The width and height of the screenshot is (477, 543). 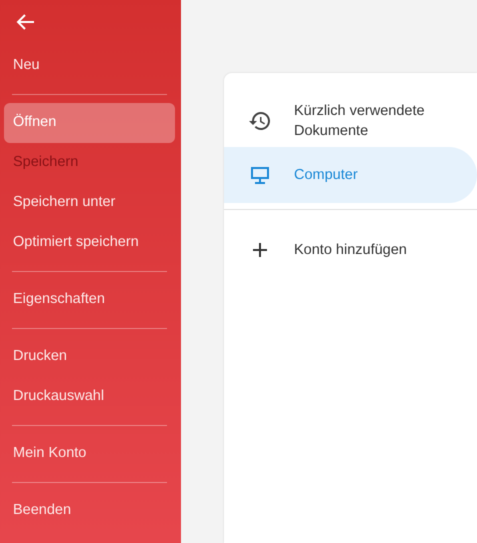 I want to click on menu-item: Druckauswahl, so click(x=89, y=397).